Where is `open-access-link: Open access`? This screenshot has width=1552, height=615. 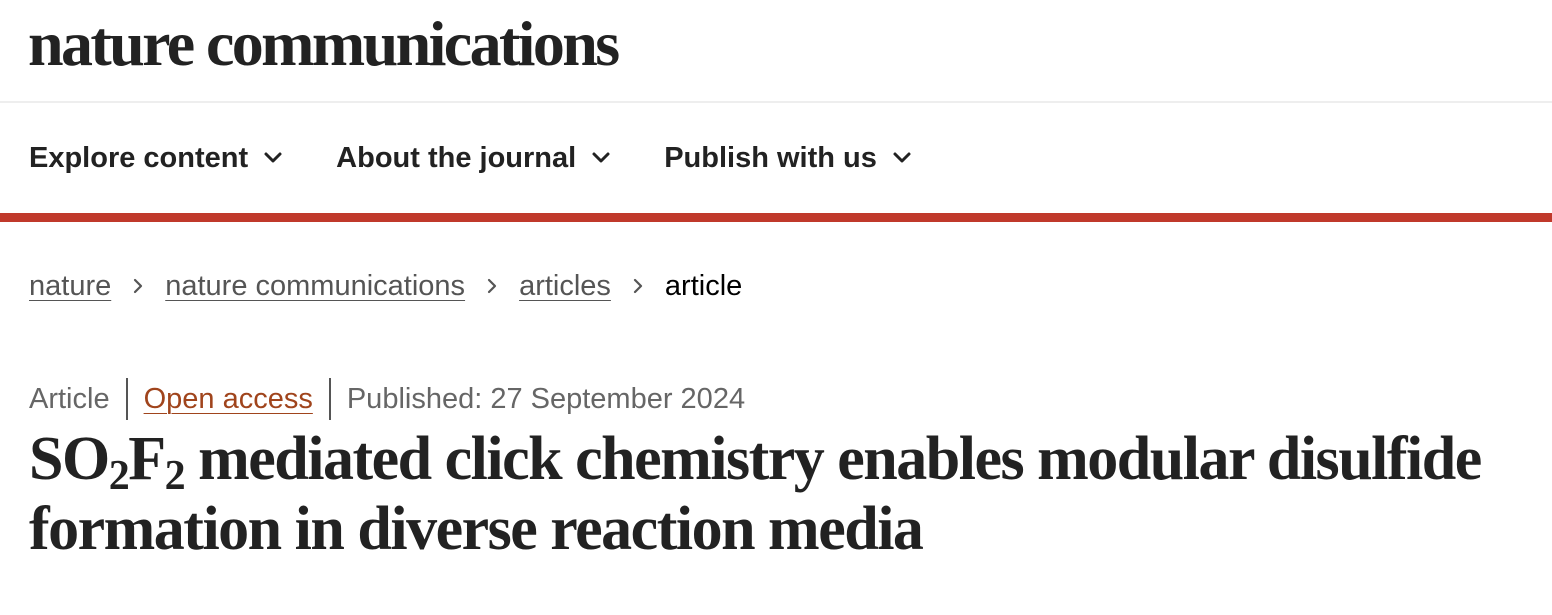
open-access-link: Open access is located at coordinates (228, 399).